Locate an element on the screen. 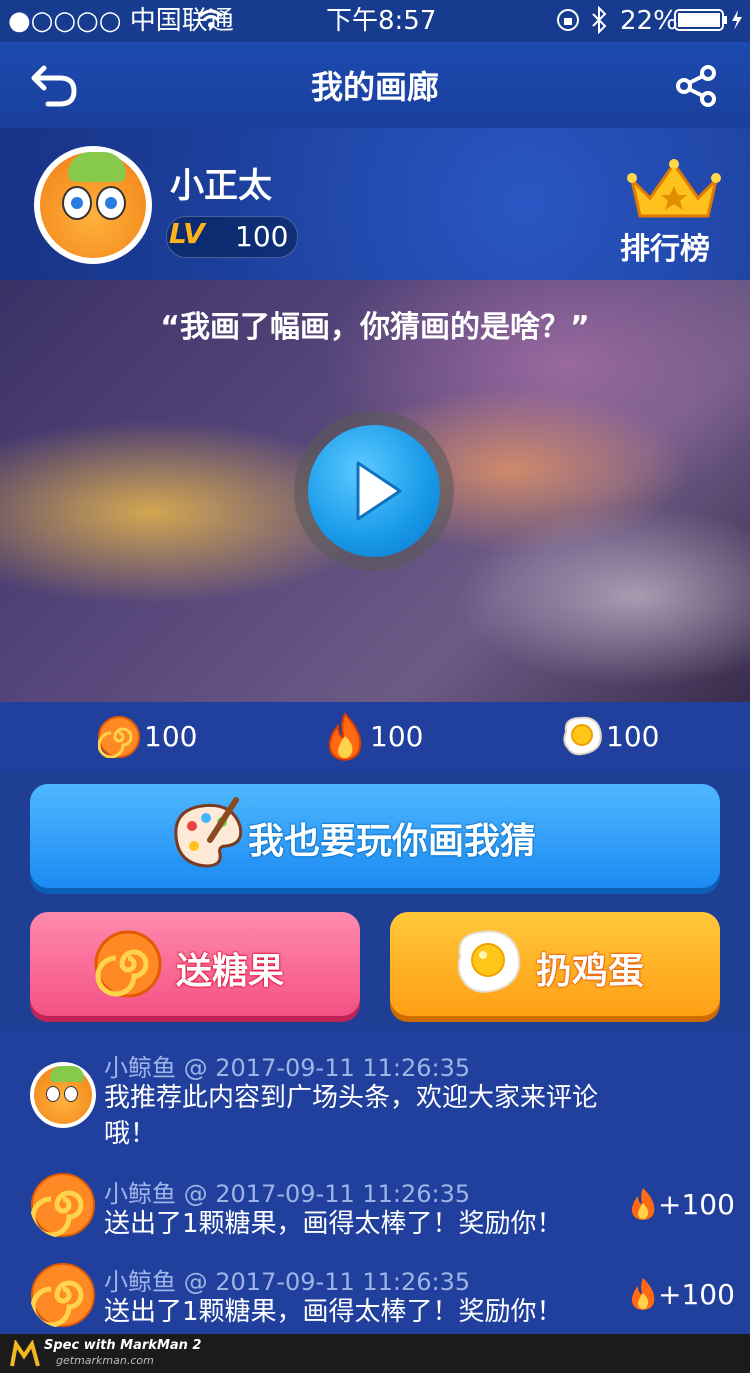  rotation-lock-icon is located at coordinates (568, 20).